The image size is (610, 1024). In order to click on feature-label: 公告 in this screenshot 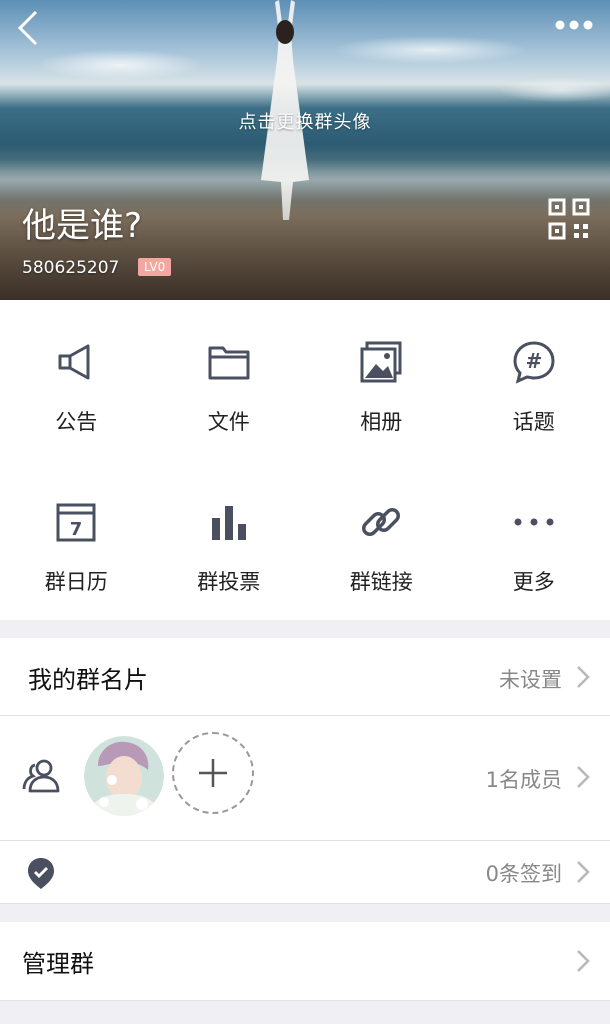, I will do `click(76, 422)`.